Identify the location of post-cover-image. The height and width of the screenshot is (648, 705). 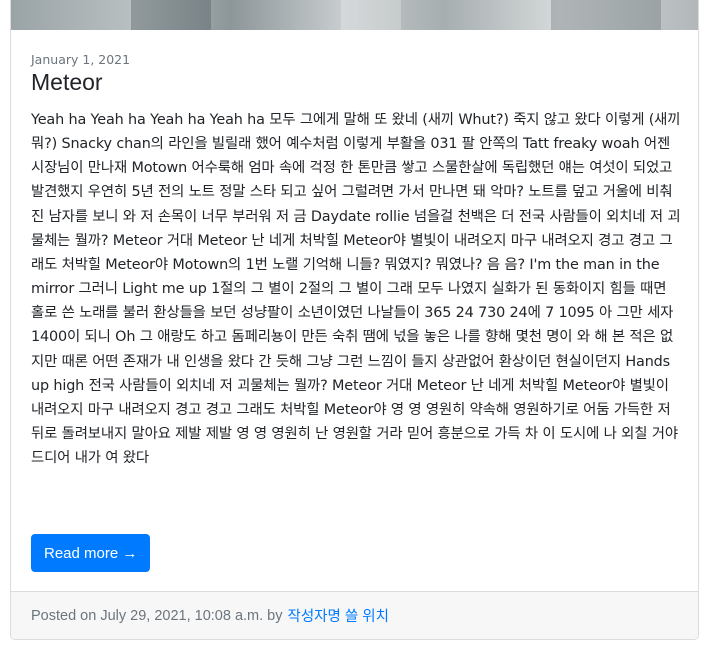
(354, 15).